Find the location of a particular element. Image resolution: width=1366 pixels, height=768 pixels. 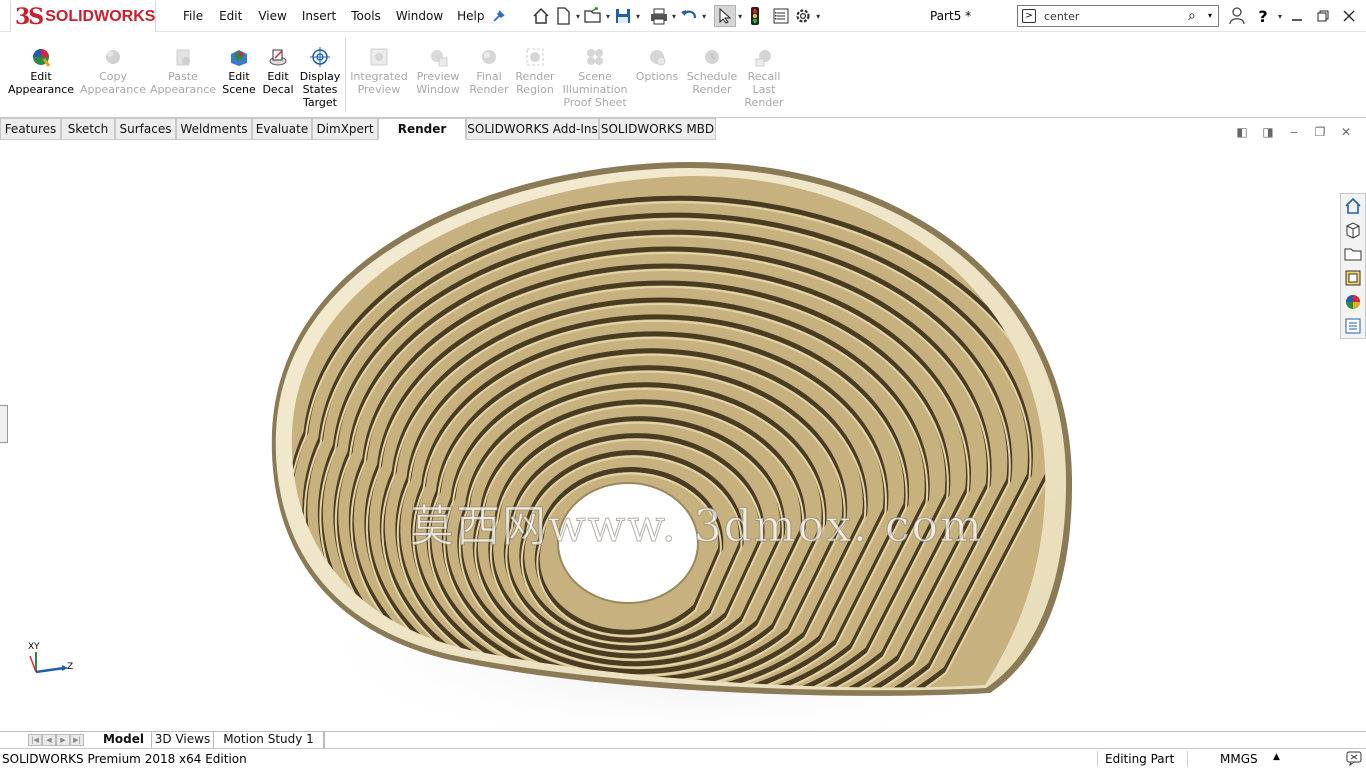

tab-weldments: Weldments is located at coordinates (214, 129).